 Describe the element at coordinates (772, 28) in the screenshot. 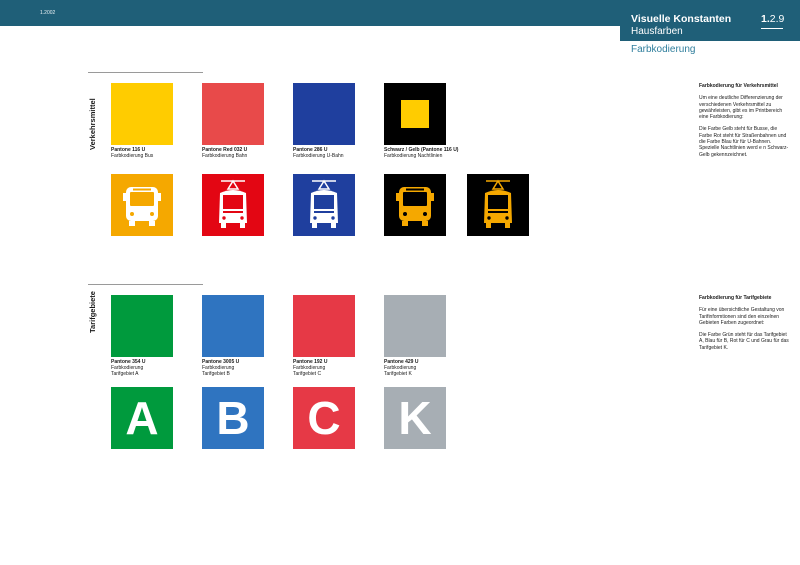

I see `page-number-underline` at that location.